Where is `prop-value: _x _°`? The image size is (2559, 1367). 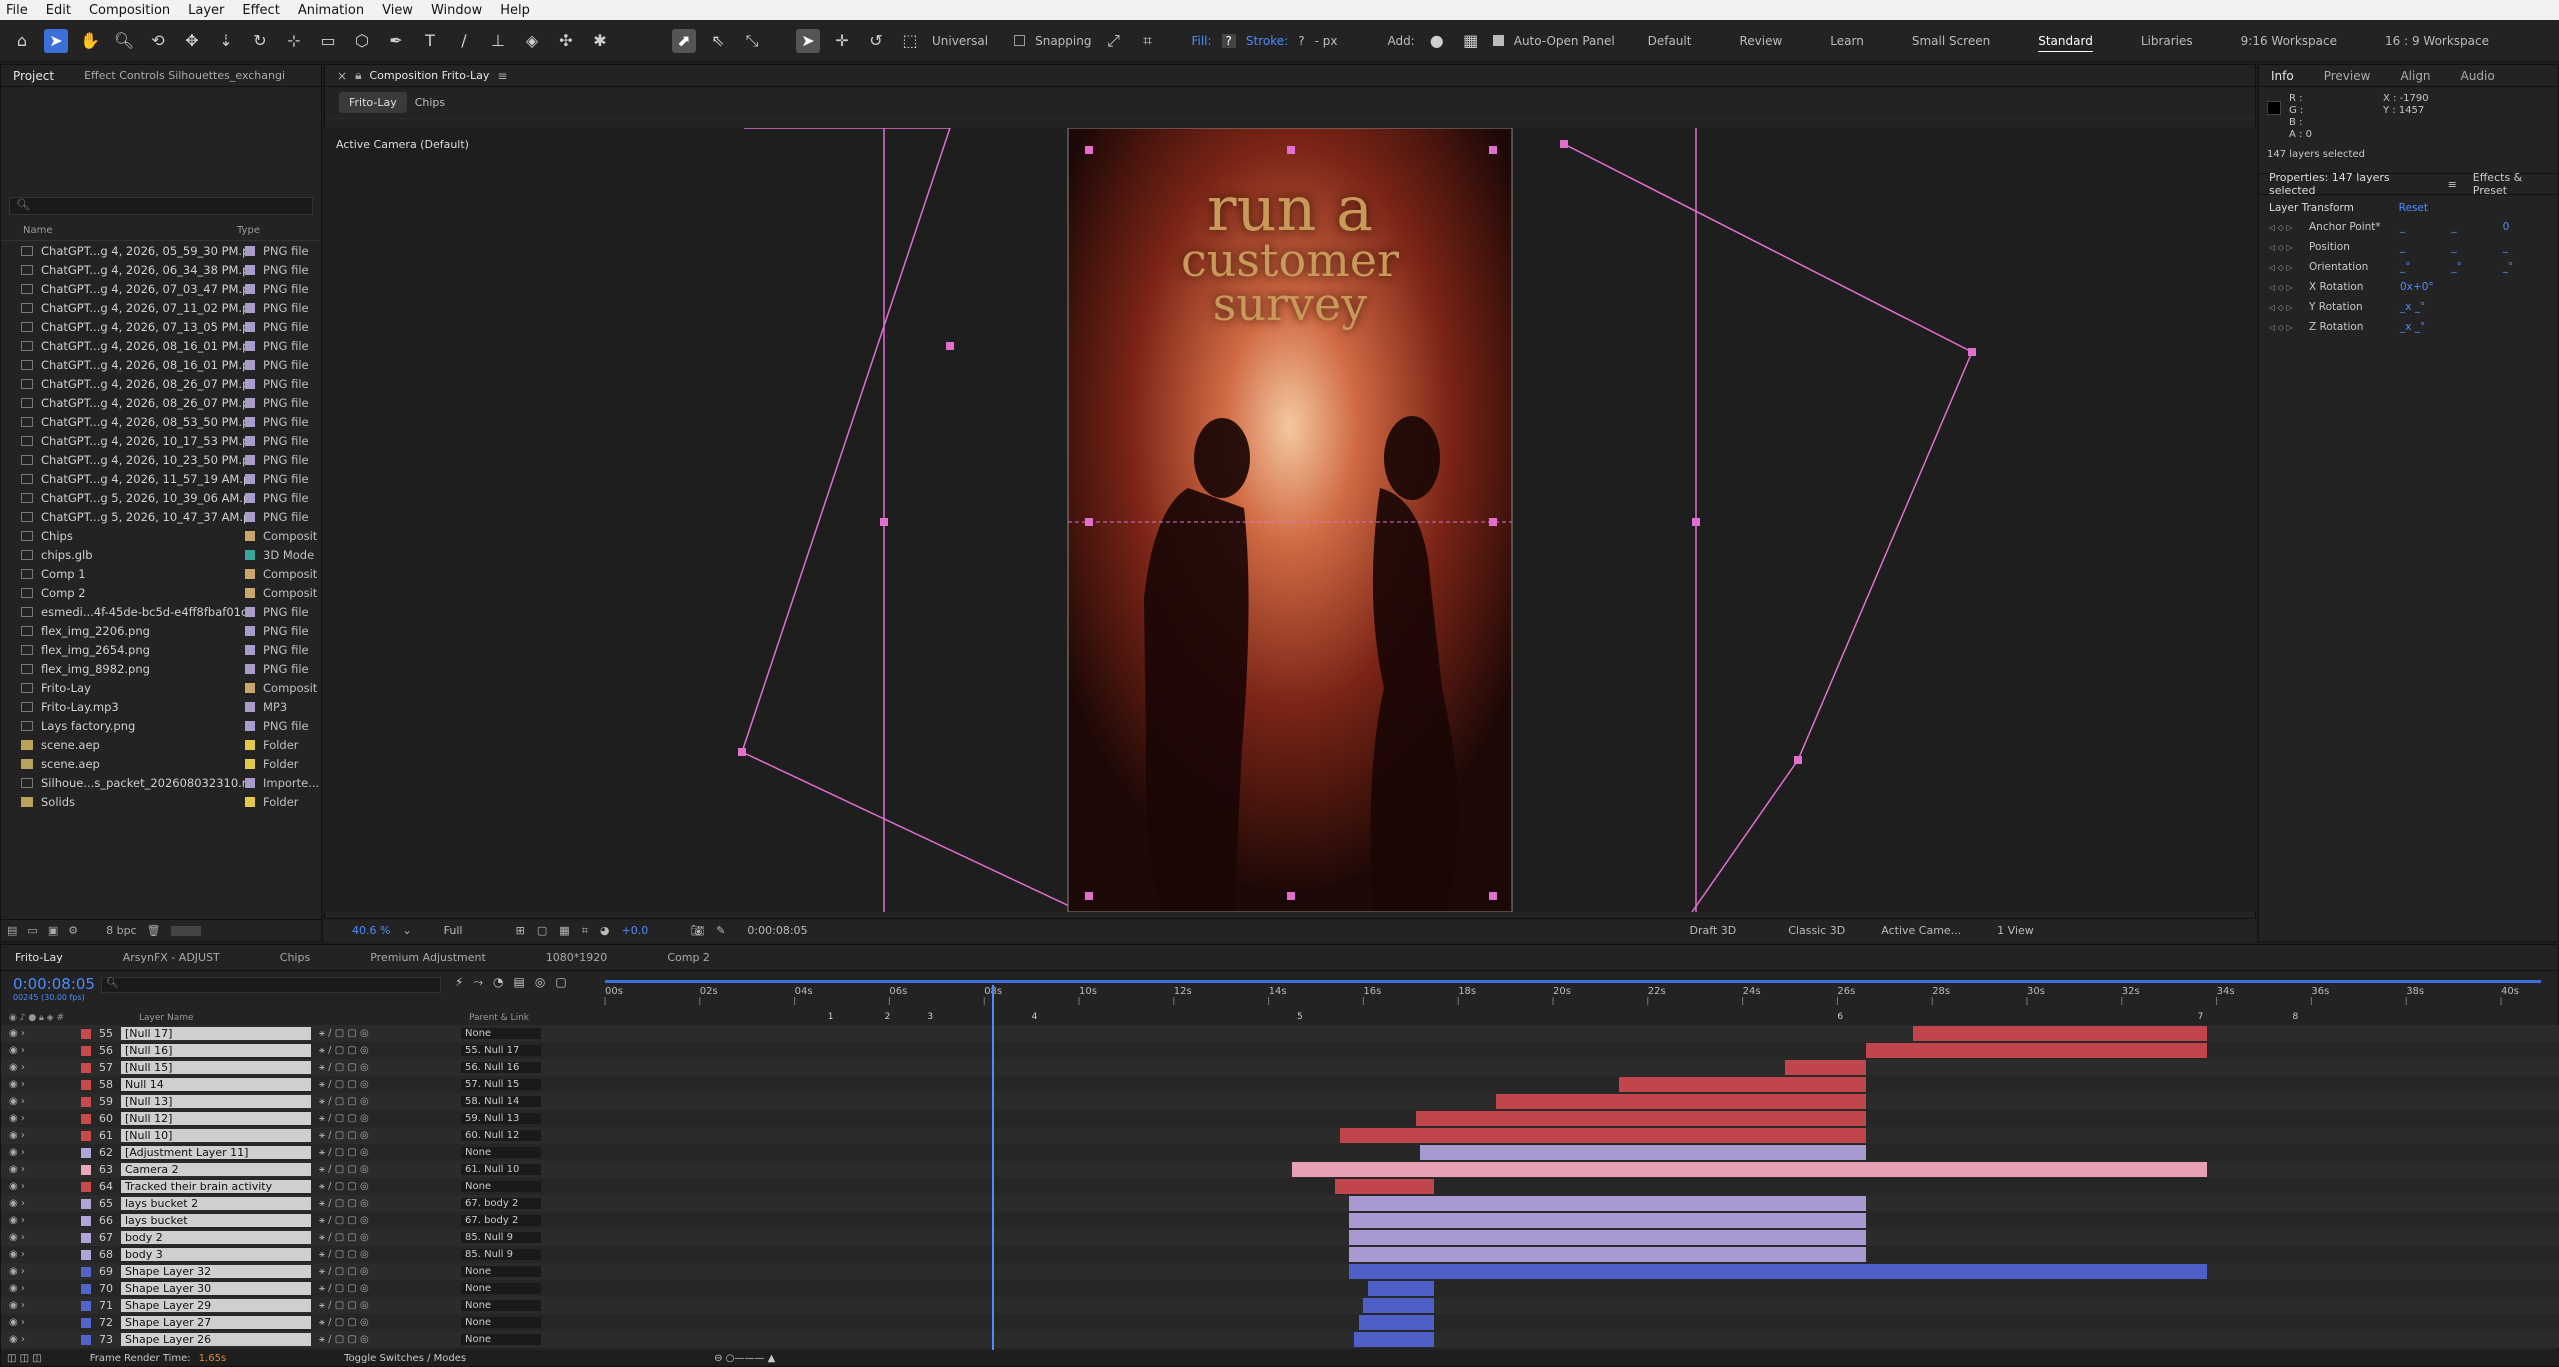
prop-value: _x _° is located at coordinates (2422, 307).